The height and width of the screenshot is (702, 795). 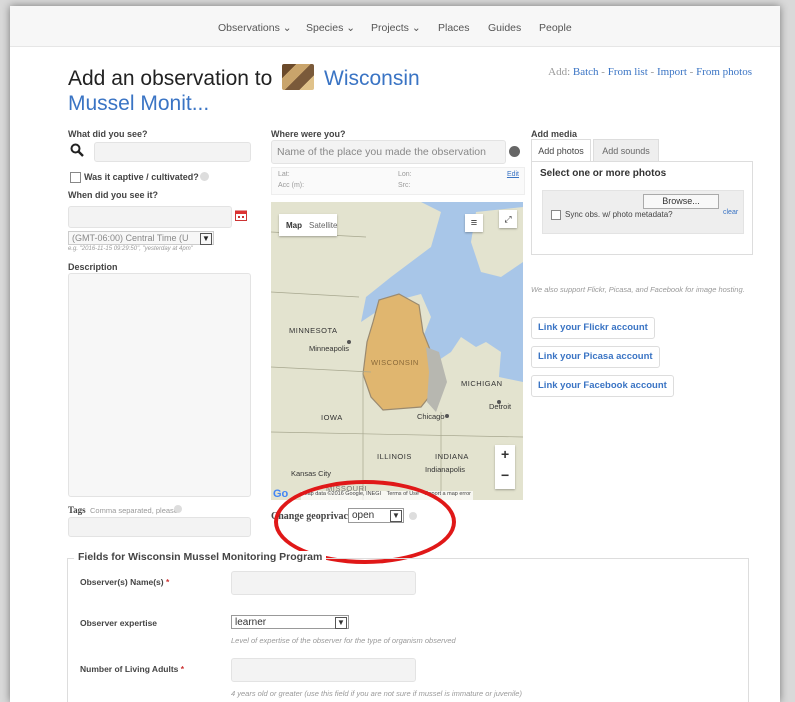 What do you see at coordinates (554, 134) in the screenshot?
I see `media-label: Add media` at bounding box center [554, 134].